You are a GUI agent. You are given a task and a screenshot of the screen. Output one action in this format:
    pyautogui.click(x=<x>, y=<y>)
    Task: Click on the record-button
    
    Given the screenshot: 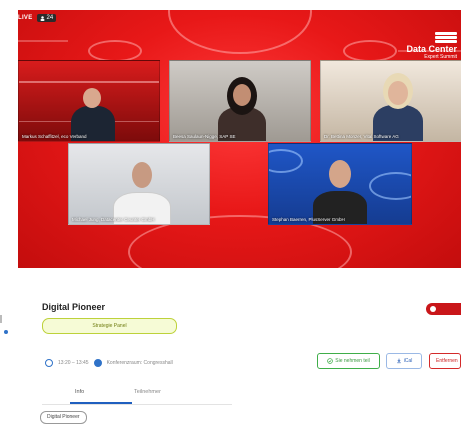 What is the action you would take?
    pyautogui.click(x=443, y=309)
    